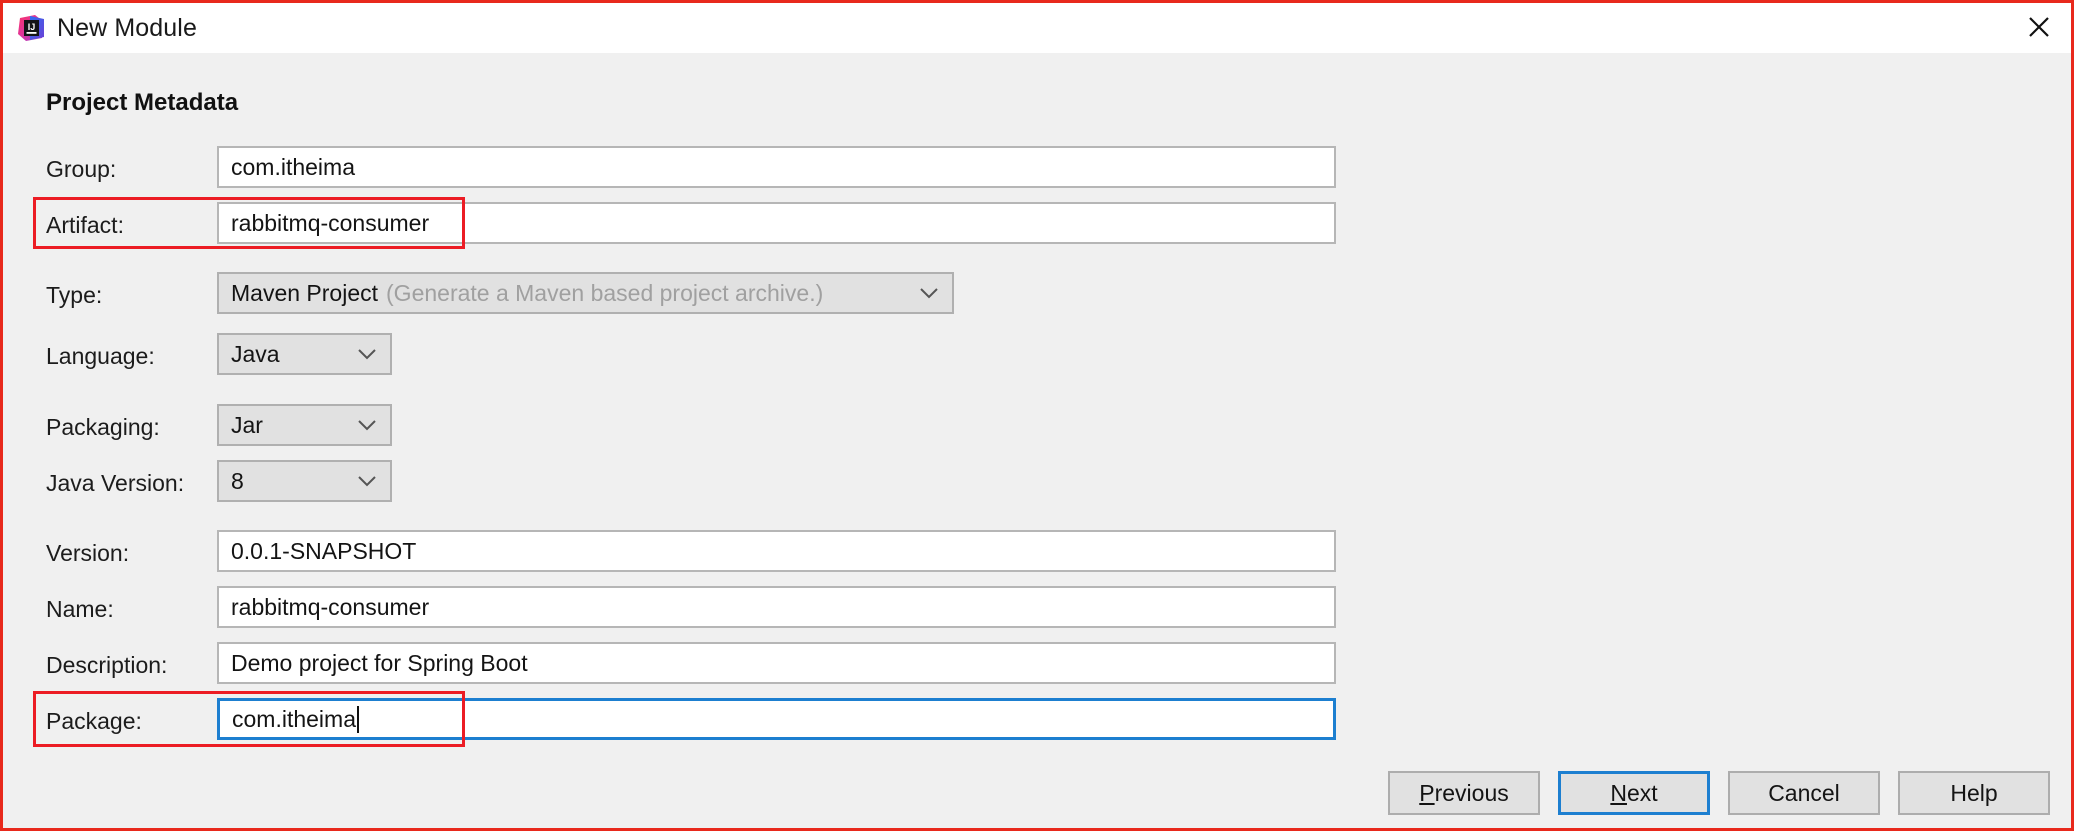 This screenshot has width=2074, height=831. I want to click on java-version-value: 8, so click(237, 480).